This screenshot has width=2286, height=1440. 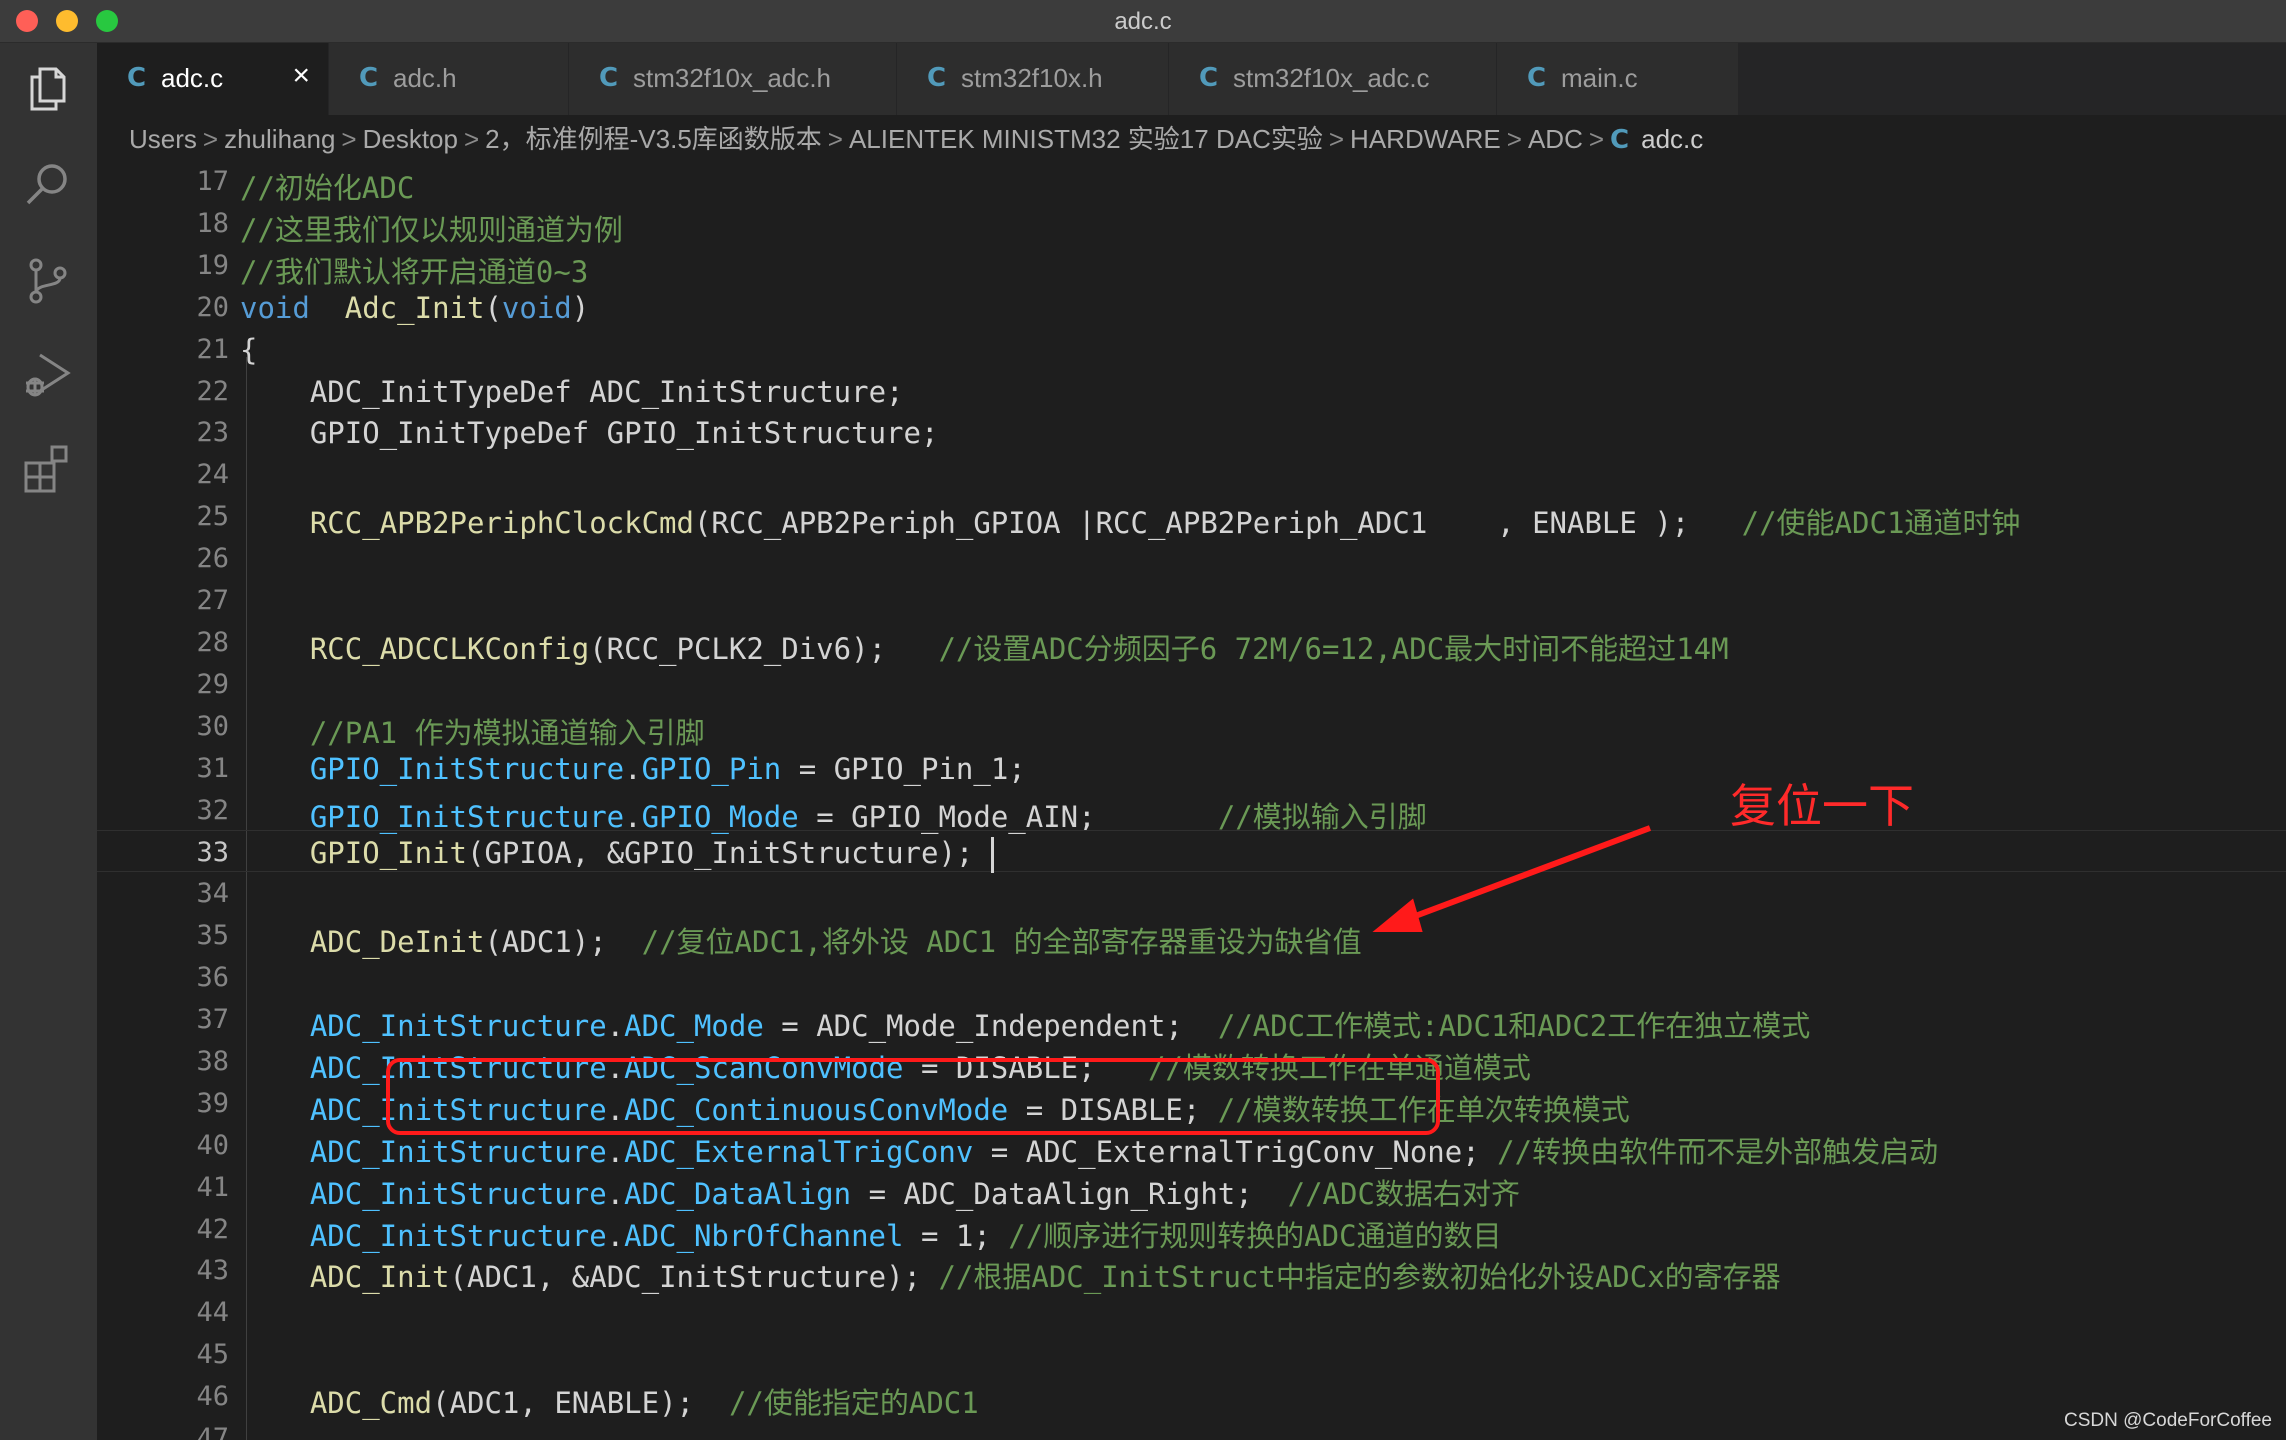 I want to click on annotation-label: 复位一下, so click(x=1822, y=806).